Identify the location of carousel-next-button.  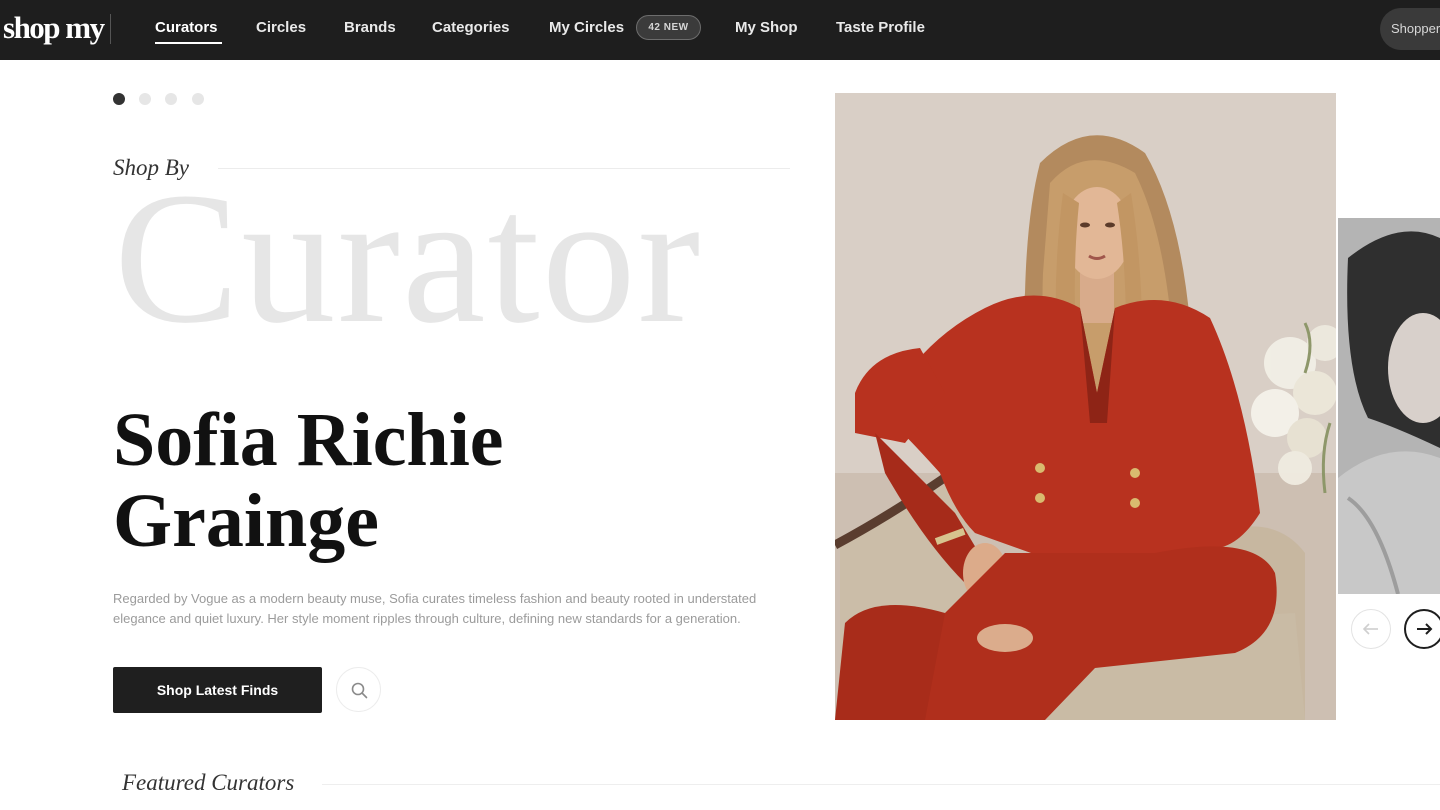
(1422, 629).